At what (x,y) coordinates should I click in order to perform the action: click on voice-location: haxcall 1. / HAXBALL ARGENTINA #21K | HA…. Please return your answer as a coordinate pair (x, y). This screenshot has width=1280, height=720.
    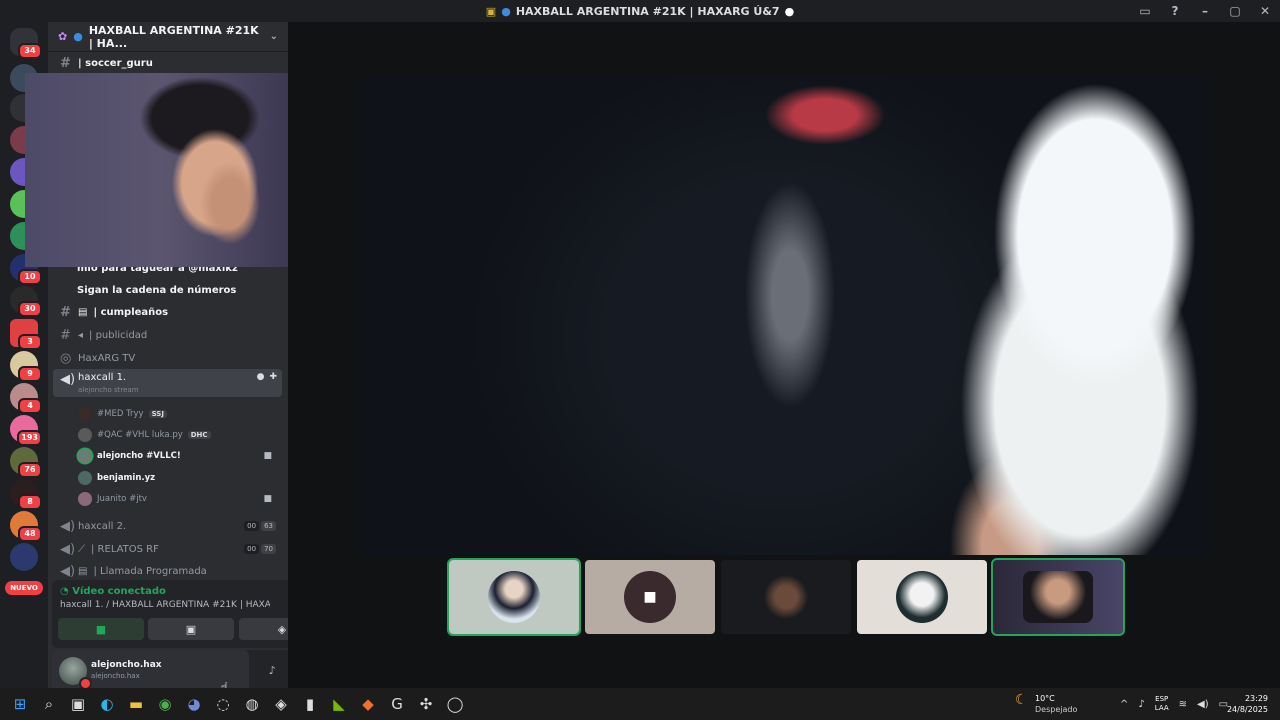
    Looking at the image, I should click on (165, 605).